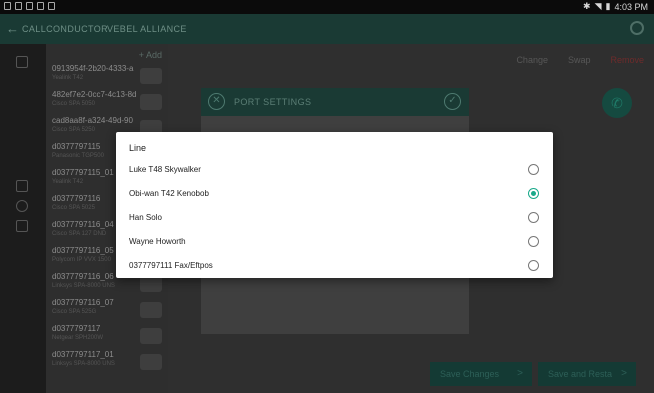 The height and width of the screenshot is (393, 654). Describe the element at coordinates (138, 148) in the screenshot. I see `dialog-title: Line` at that location.